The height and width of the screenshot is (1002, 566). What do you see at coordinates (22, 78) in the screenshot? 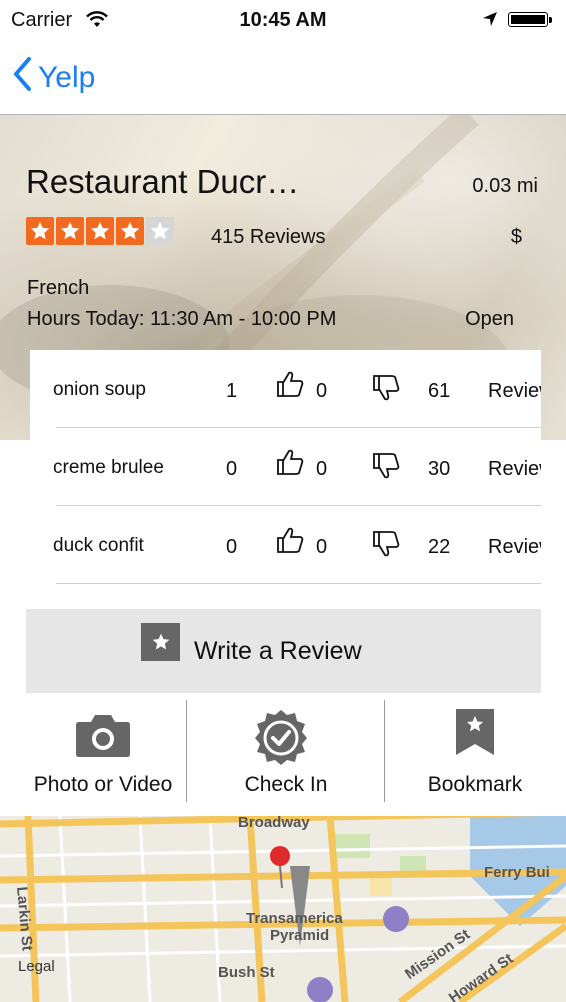
I see `chevron-left-icon` at bounding box center [22, 78].